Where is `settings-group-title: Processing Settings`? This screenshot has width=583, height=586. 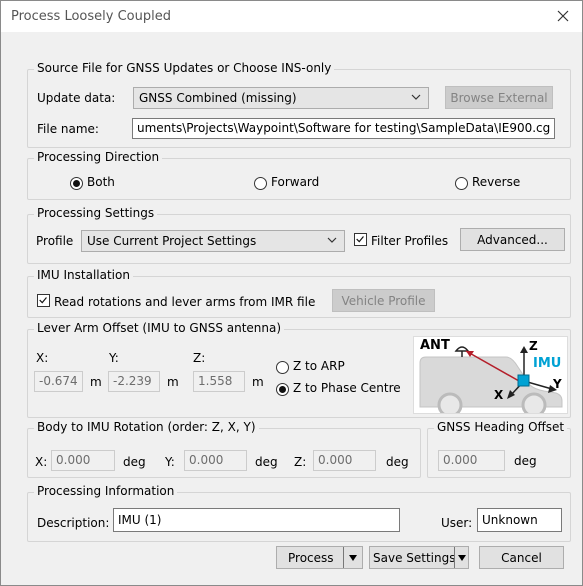 settings-group-title: Processing Settings is located at coordinates (96, 213).